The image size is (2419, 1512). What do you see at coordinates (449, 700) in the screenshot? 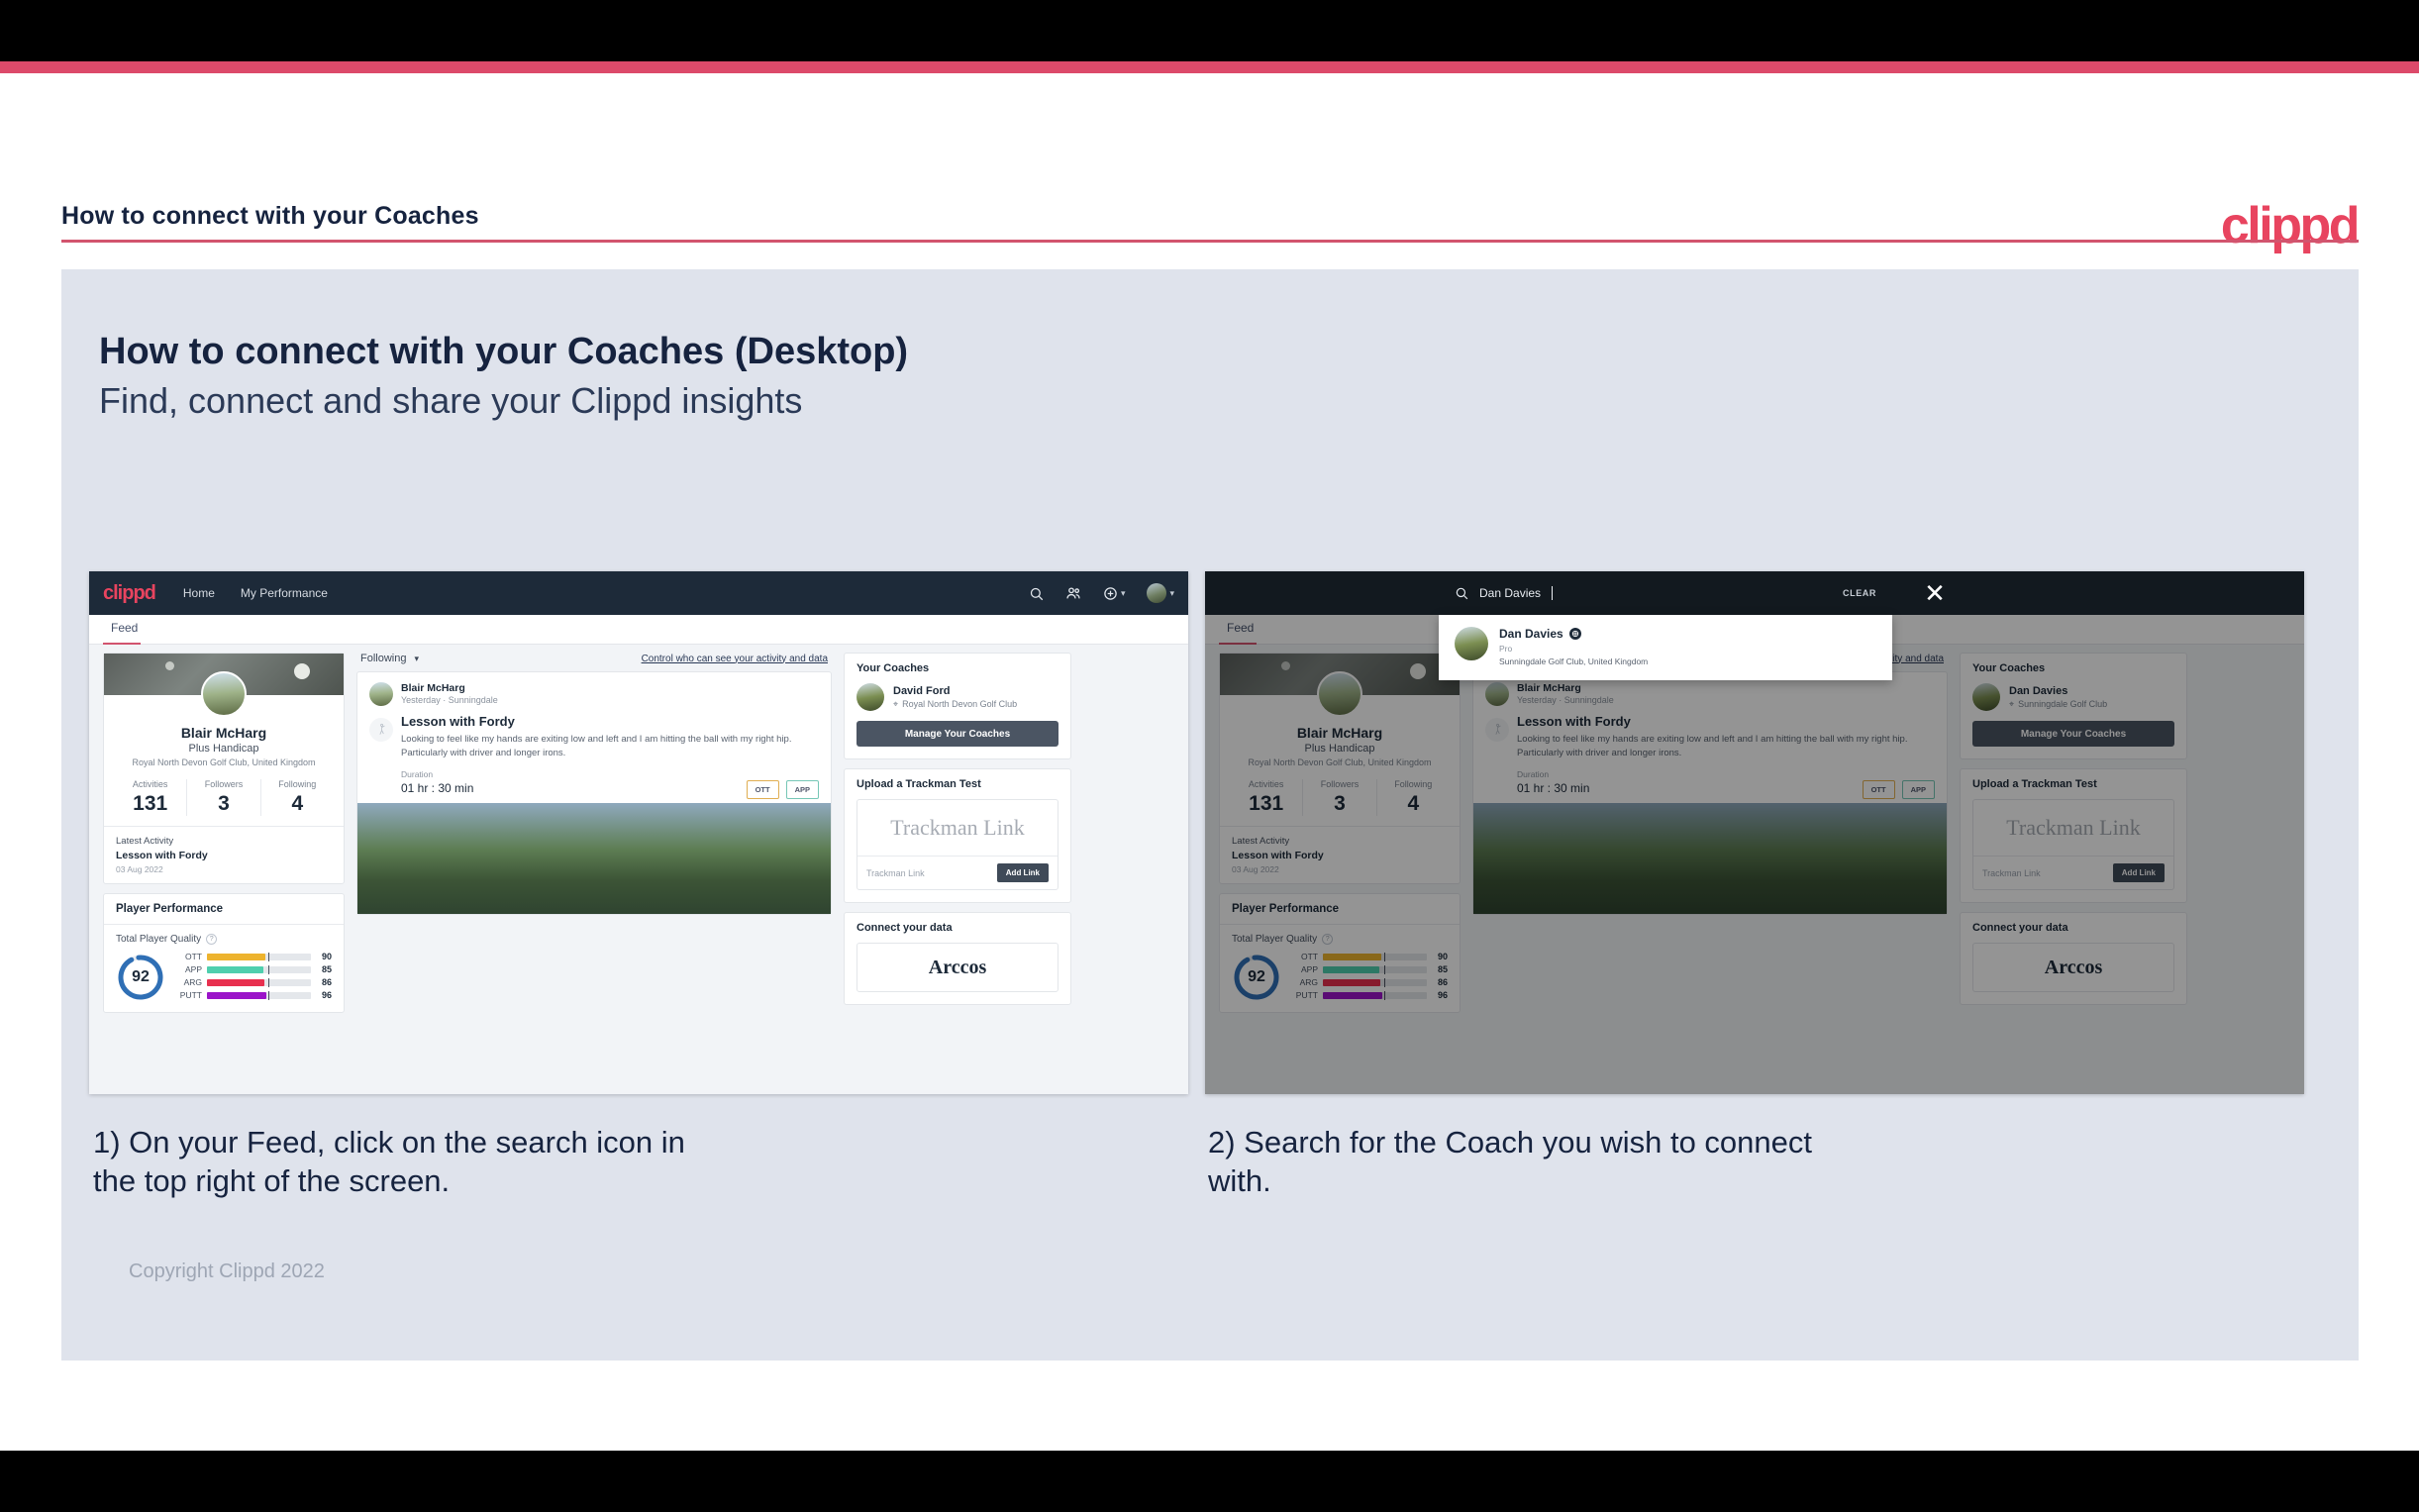
I see `post-meta: Yesterday · Sunningdale` at bounding box center [449, 700].